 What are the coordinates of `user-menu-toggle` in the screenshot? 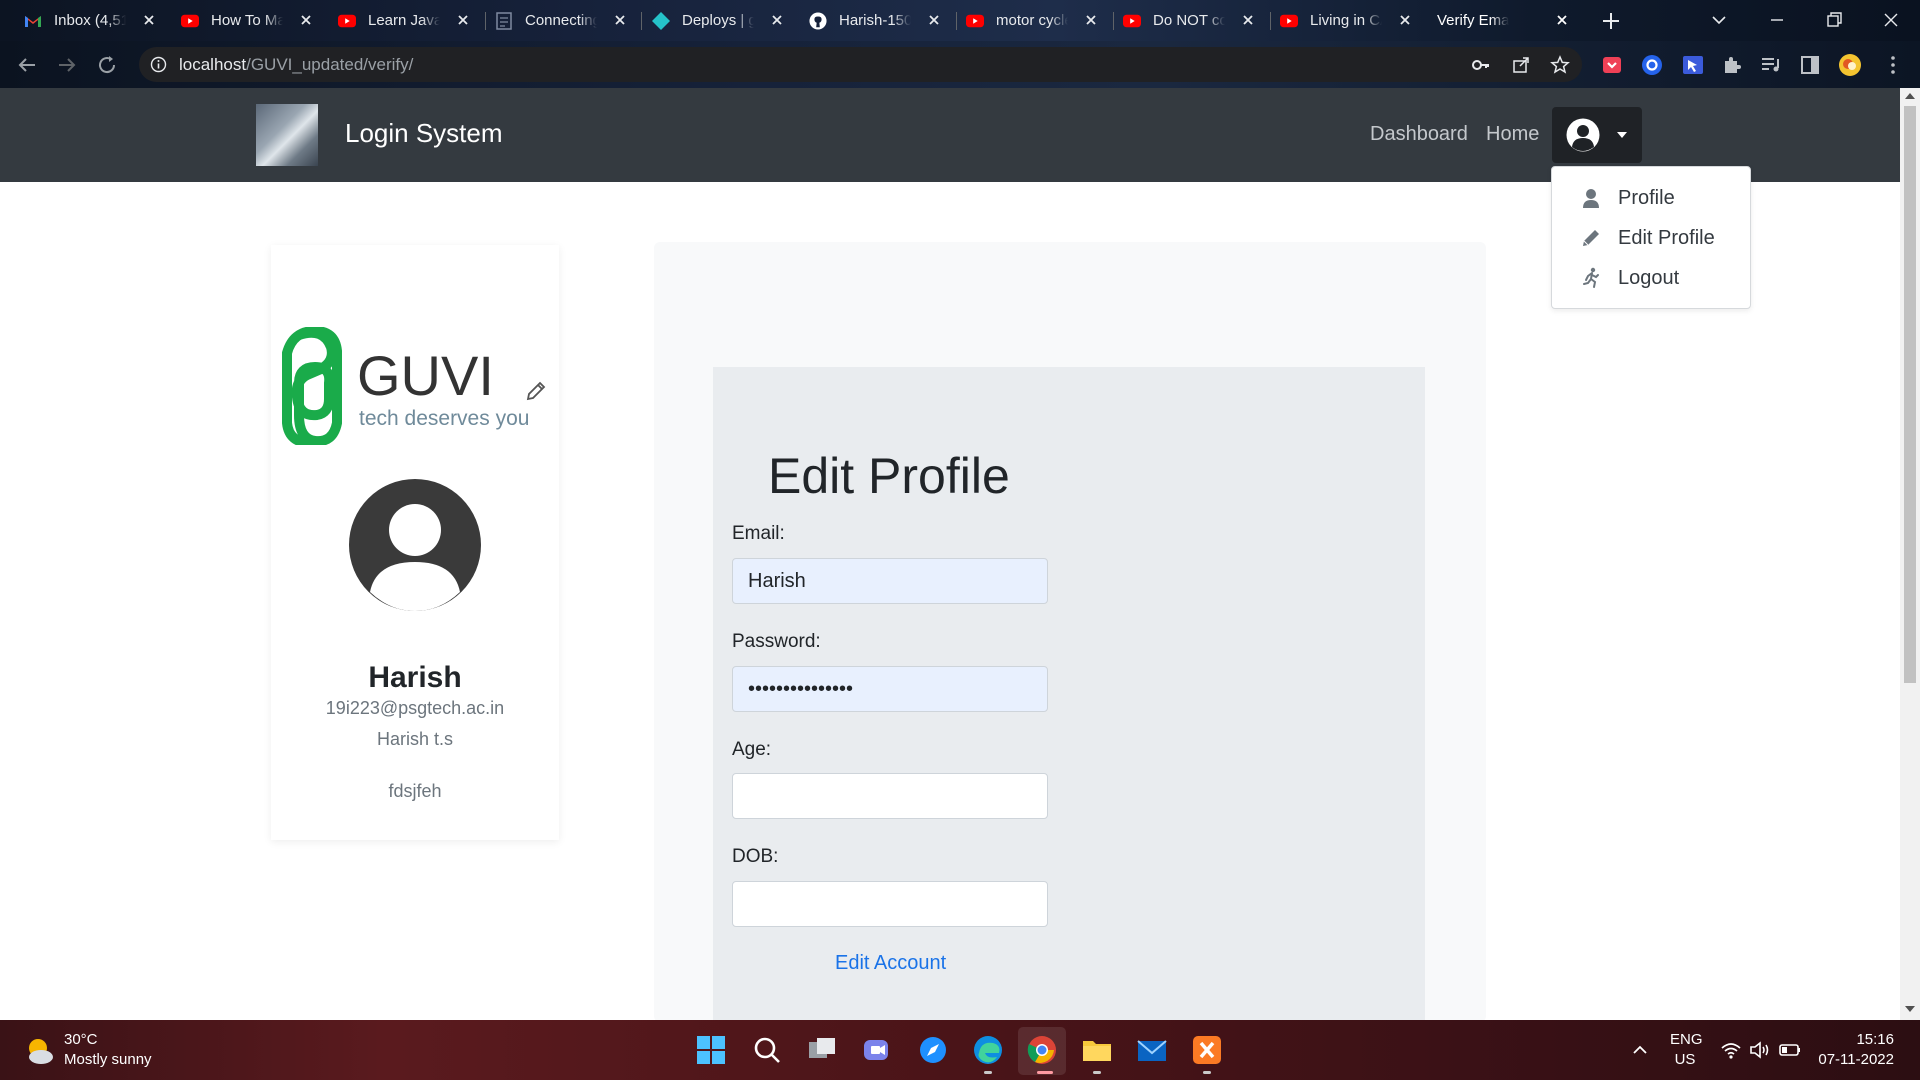 It's located at (1597, 135).